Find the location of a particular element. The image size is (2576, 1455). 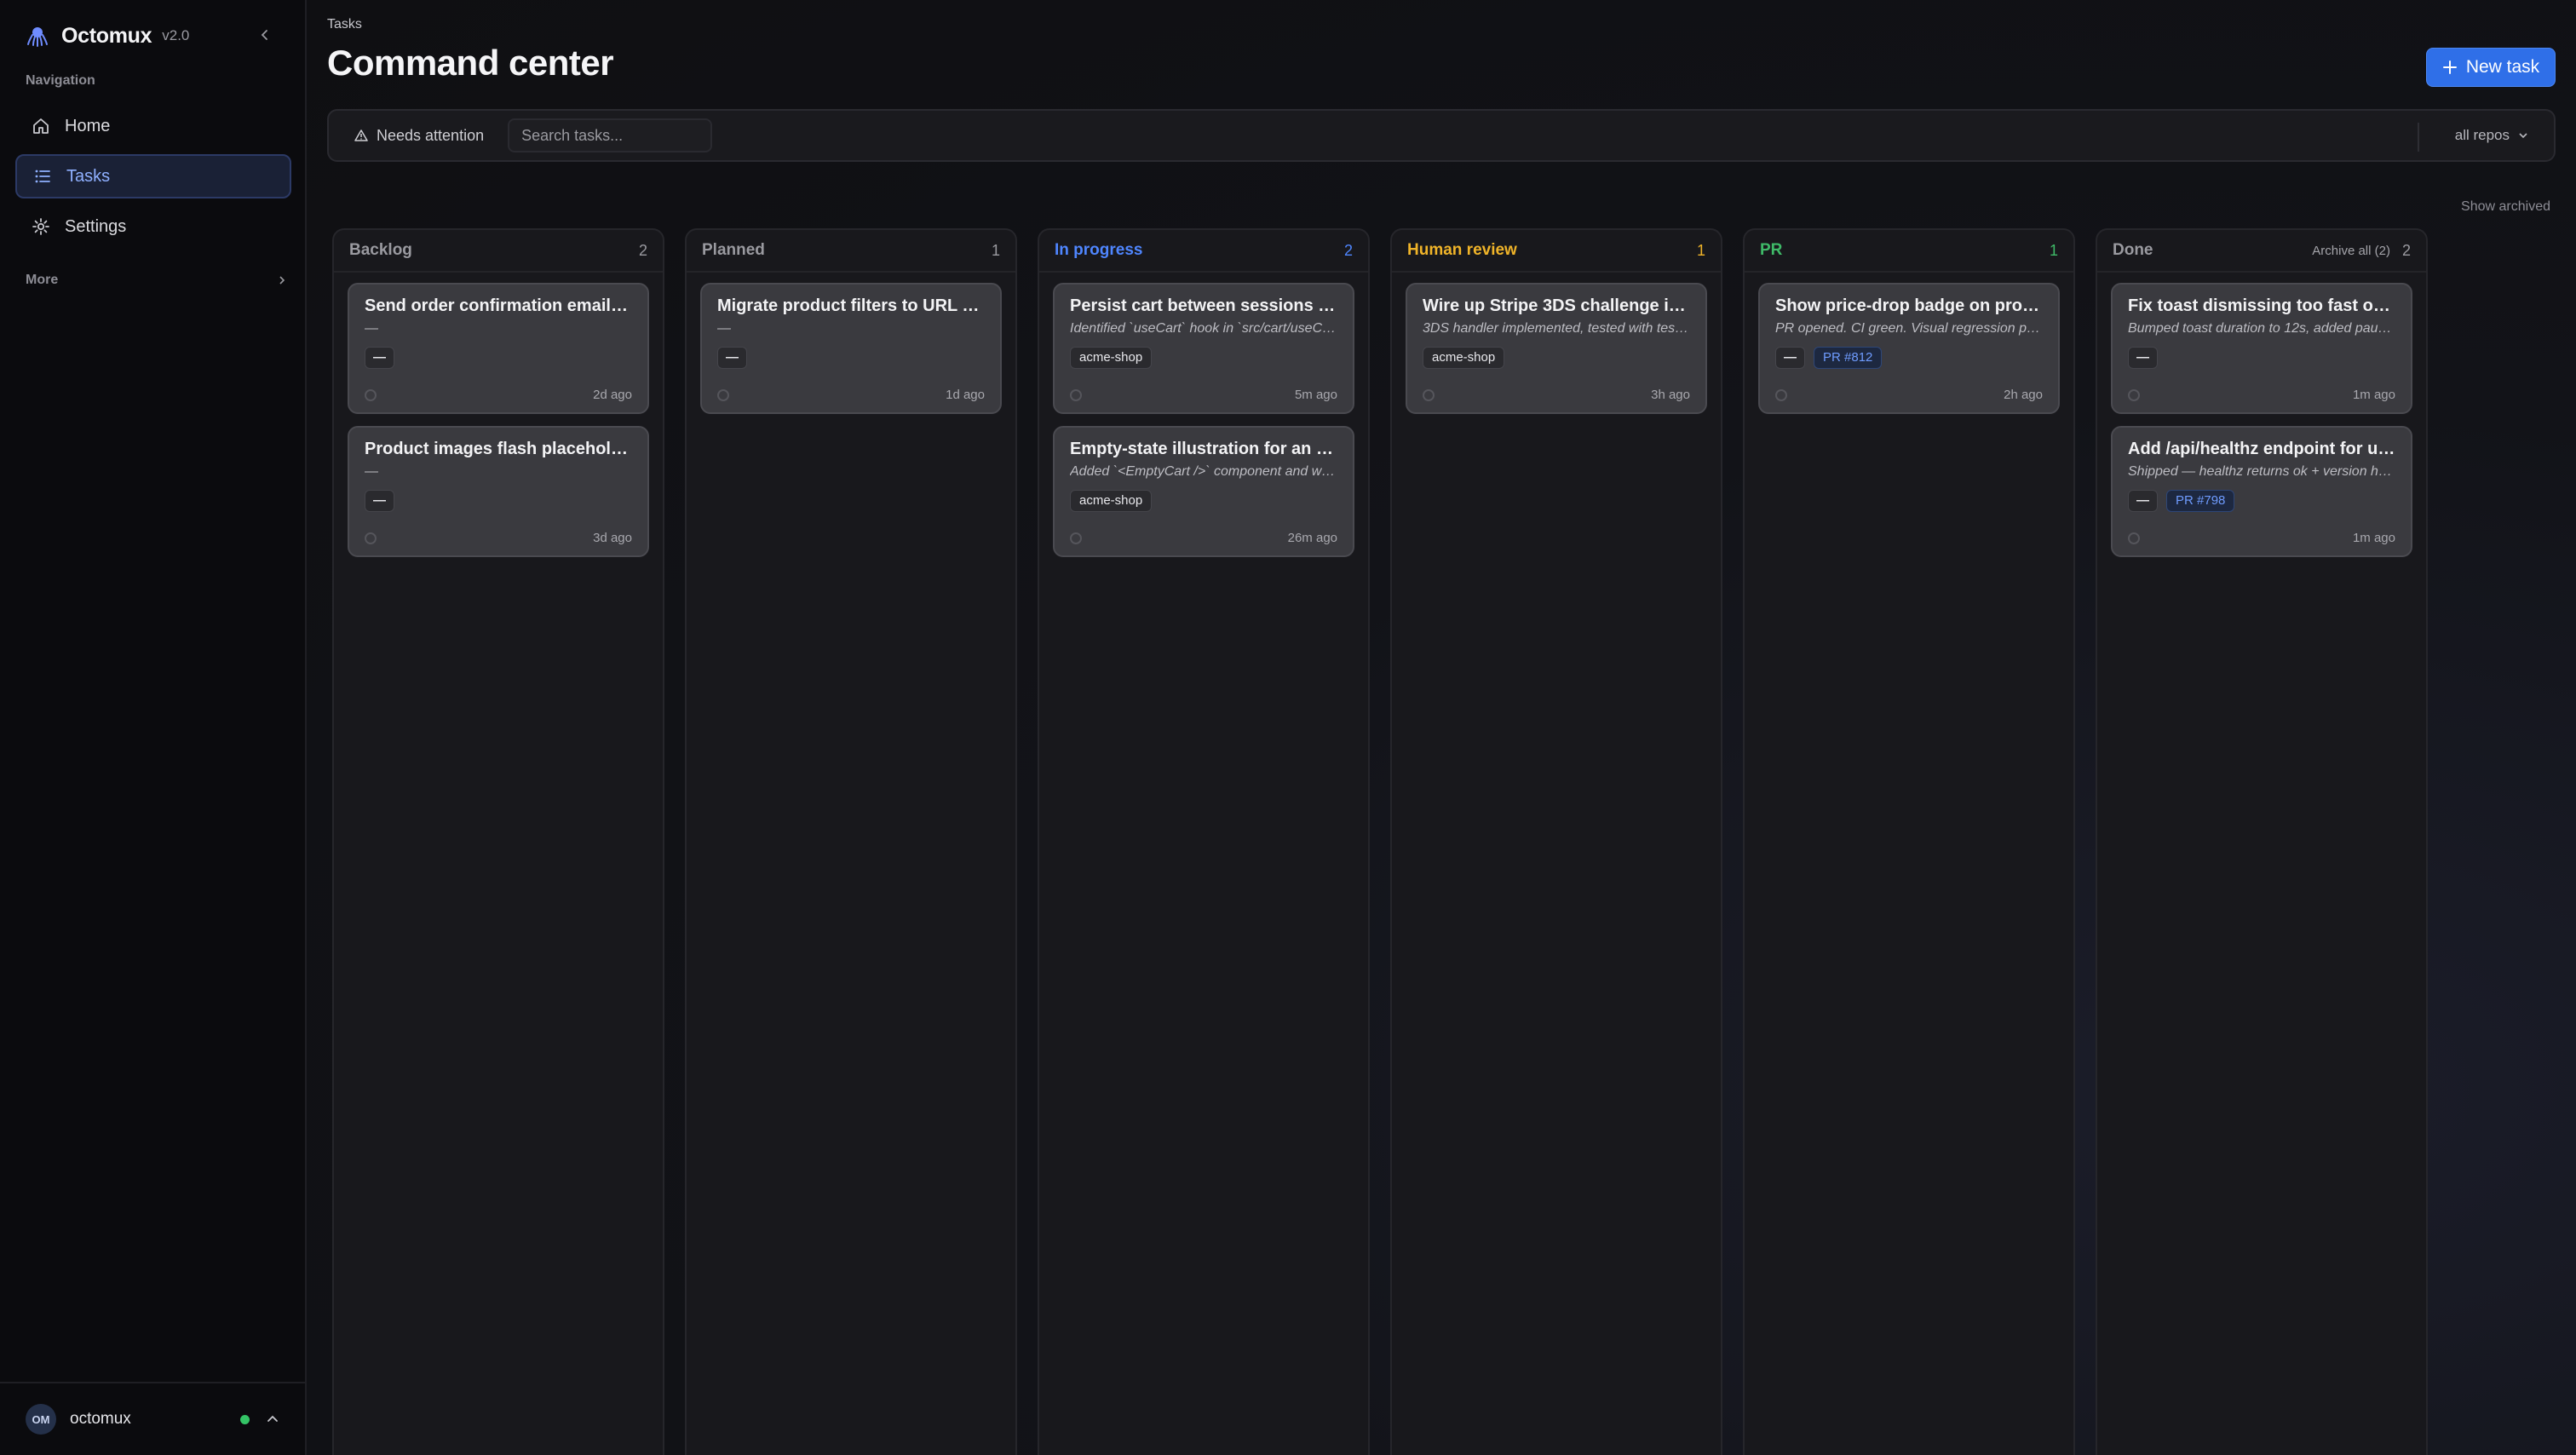

column-title: Done is located at coordinates (2133, 250).